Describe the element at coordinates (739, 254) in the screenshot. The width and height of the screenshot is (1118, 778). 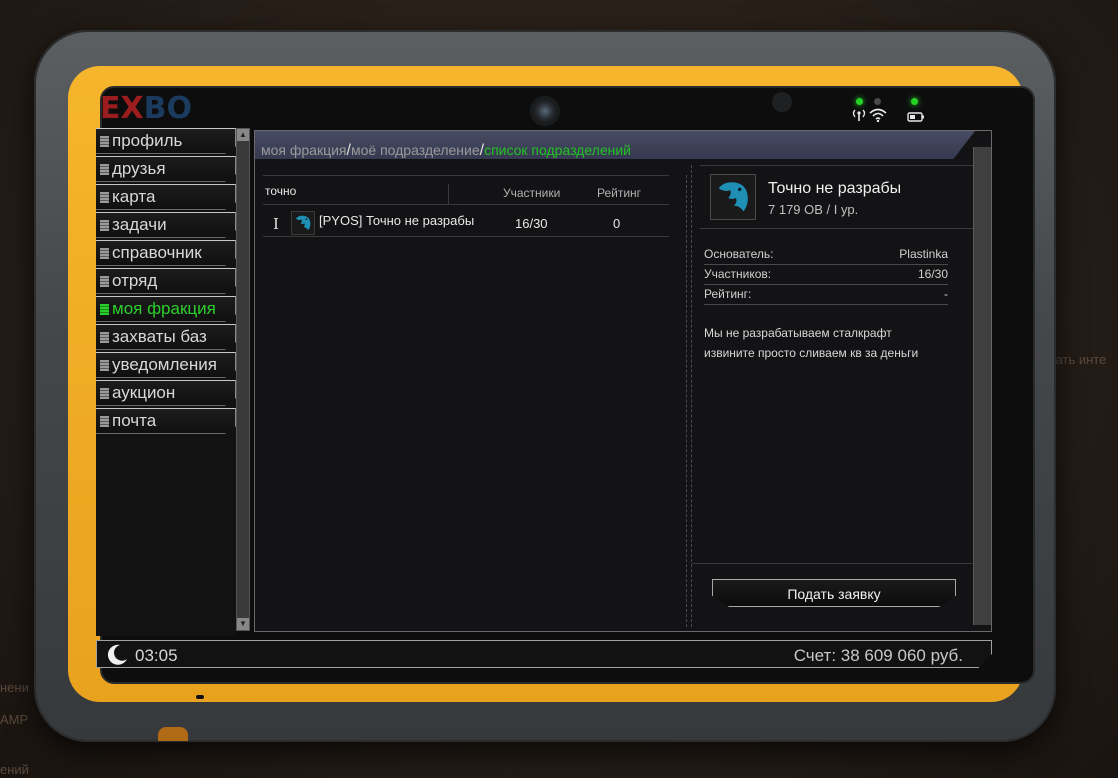
I see `founder-label: Основатель:` at that location.